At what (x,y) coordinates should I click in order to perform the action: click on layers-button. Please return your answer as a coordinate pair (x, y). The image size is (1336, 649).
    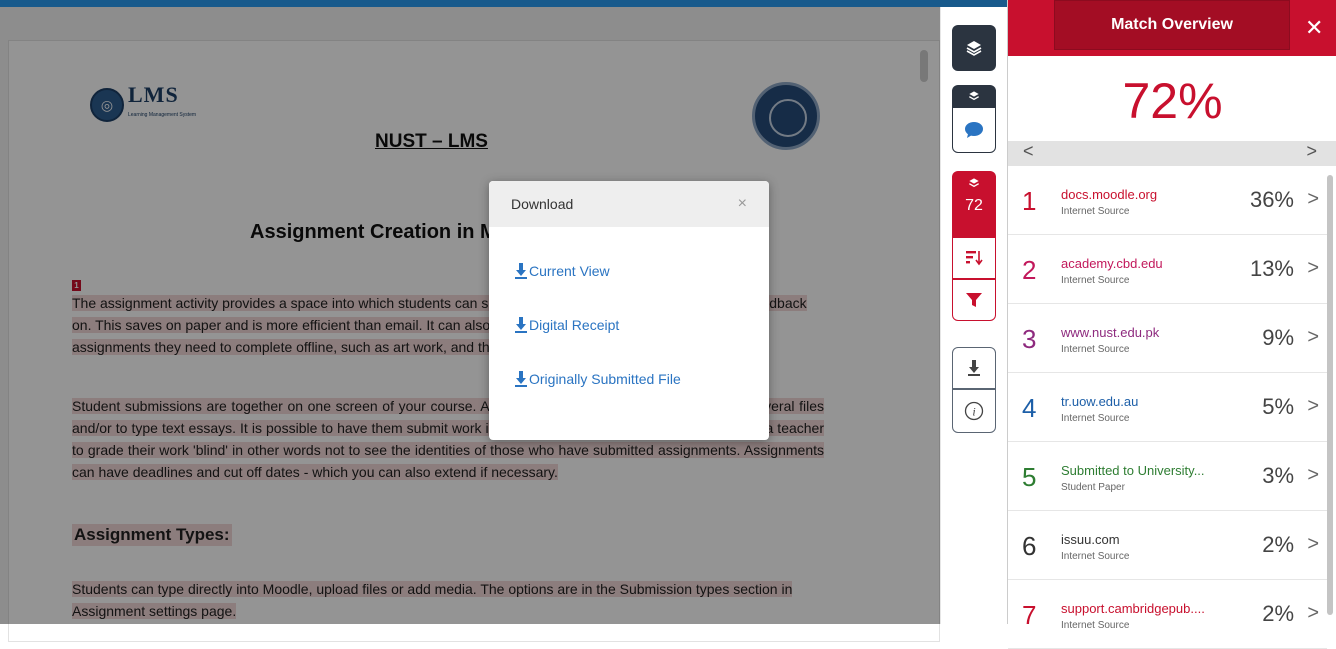
    Looking at the image, I should click on (974, 48).